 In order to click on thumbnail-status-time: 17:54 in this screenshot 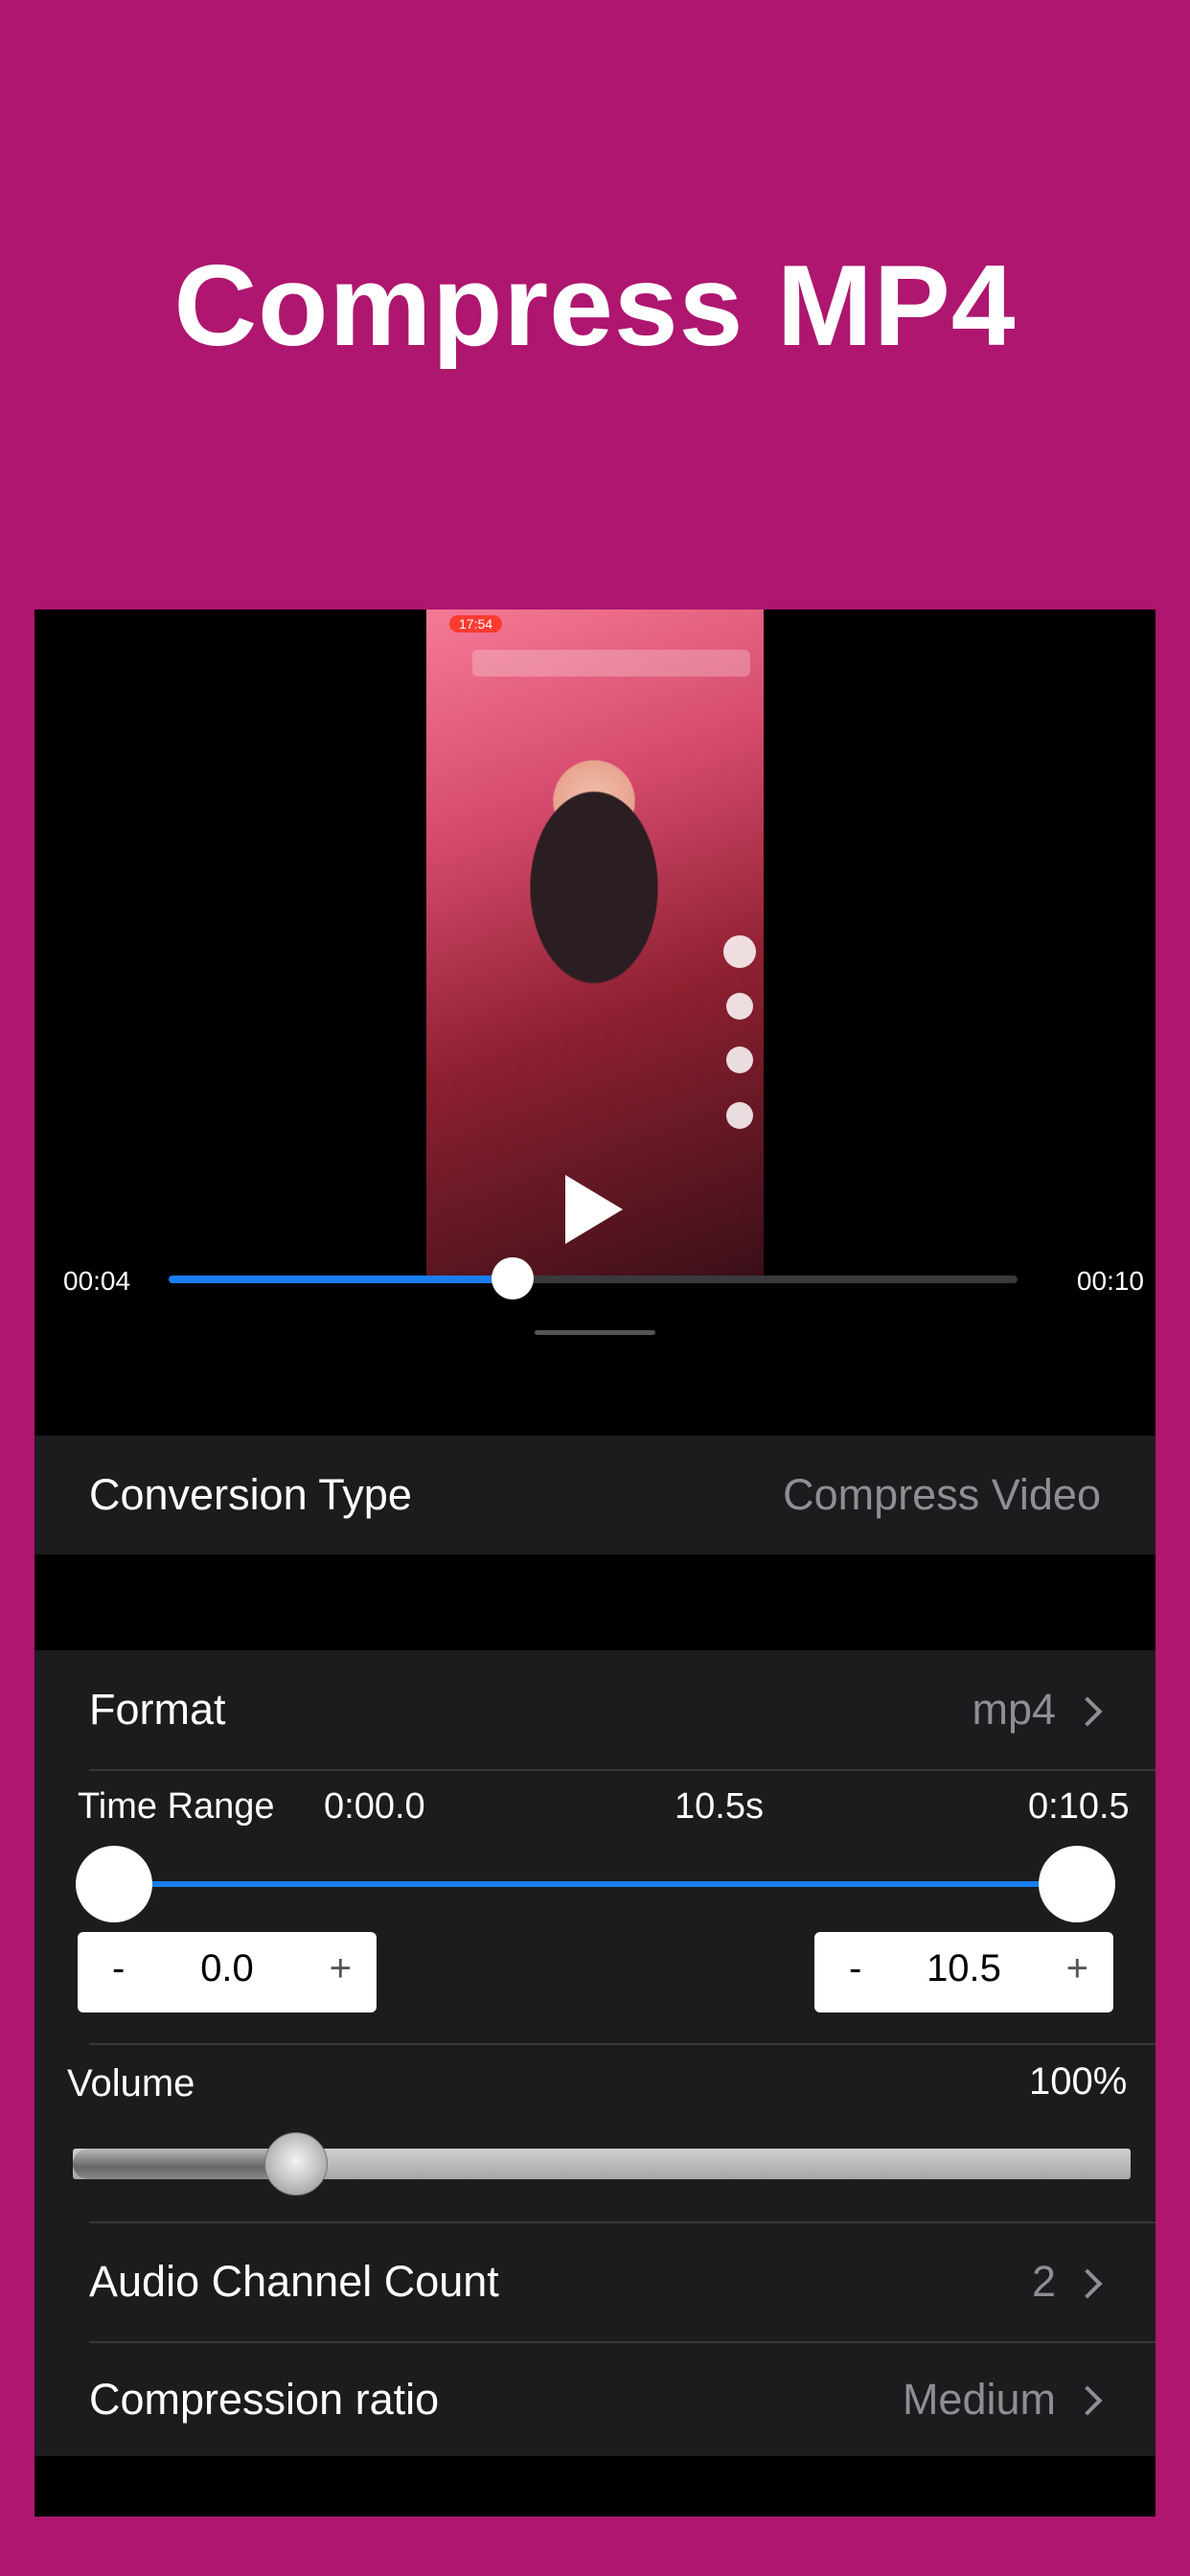, I will do `click(476, 623)`.